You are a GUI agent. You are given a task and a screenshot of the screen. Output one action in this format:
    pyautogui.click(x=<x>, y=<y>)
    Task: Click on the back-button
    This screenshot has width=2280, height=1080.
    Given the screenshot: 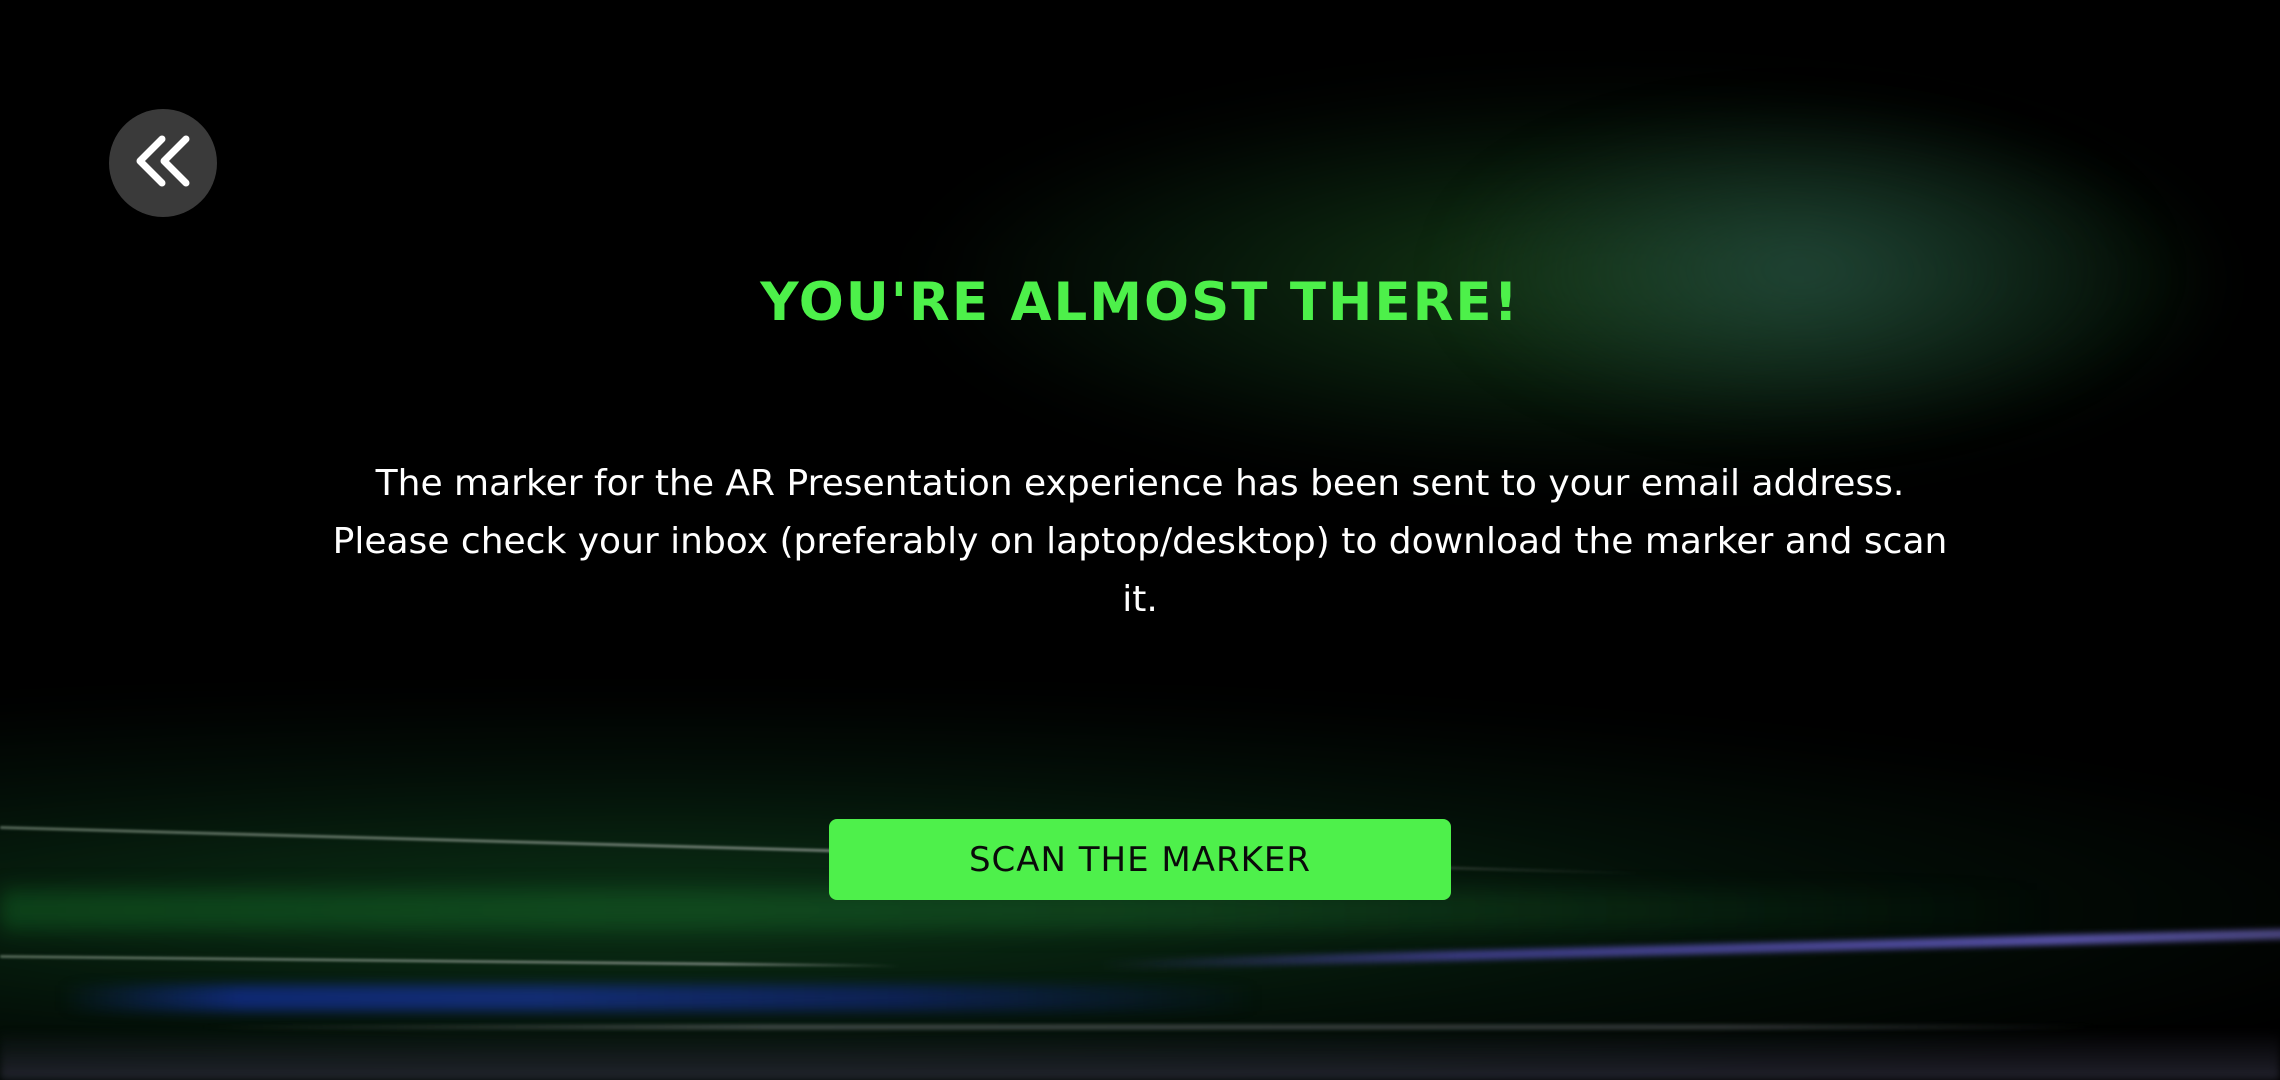 What is the action you would take?
    pyautogui.click(x=163, y=163)
    